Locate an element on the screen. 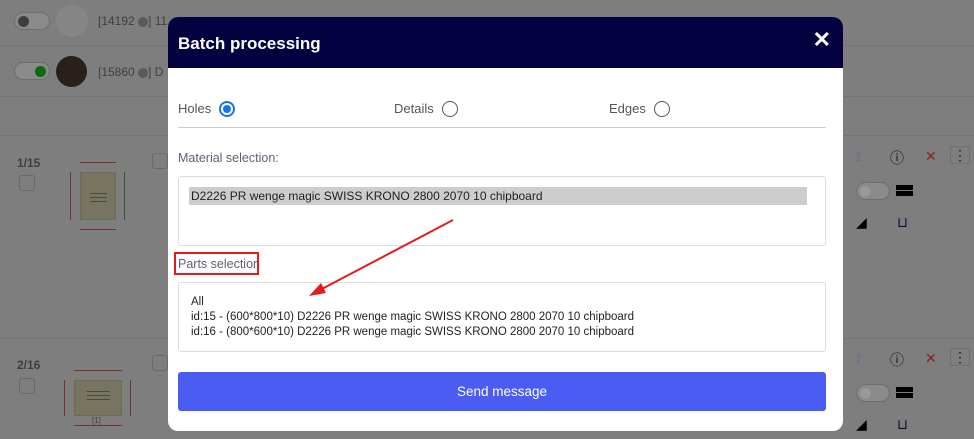 The height and width of the screenshot is (439, 974). annotation-arrow is located at coordinates (381, 257).